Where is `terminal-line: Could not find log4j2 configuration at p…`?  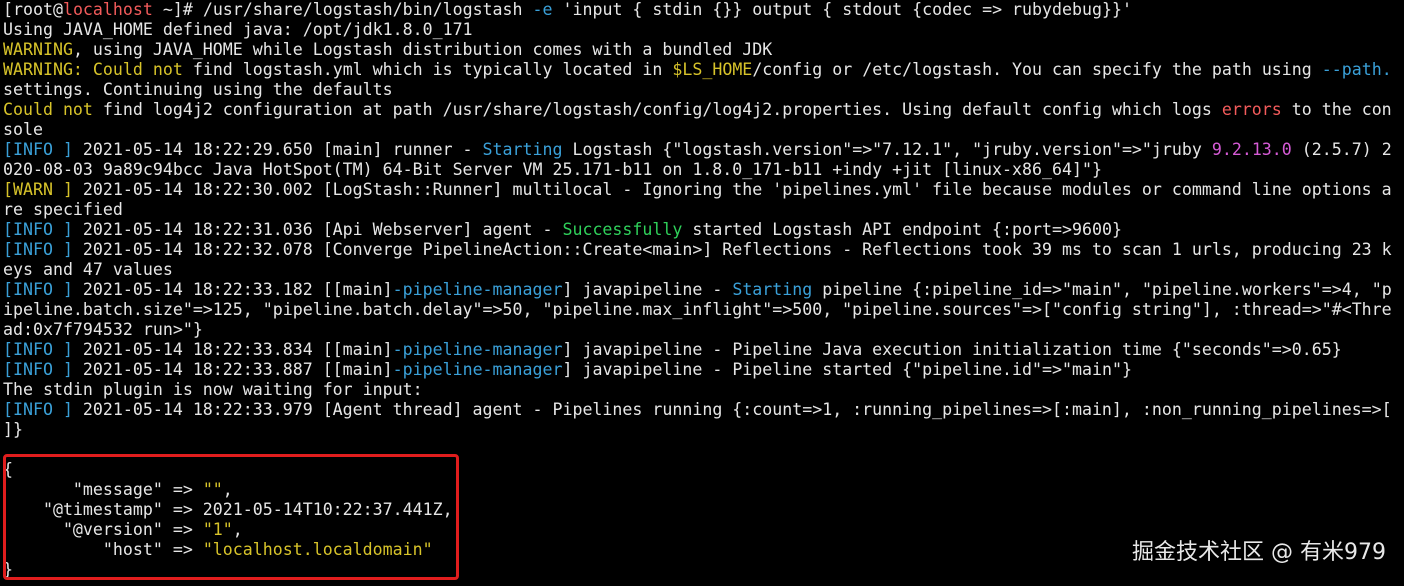
terminal-line: Could not find log4j2 configuration at p… is located at coordinates (702, 110).